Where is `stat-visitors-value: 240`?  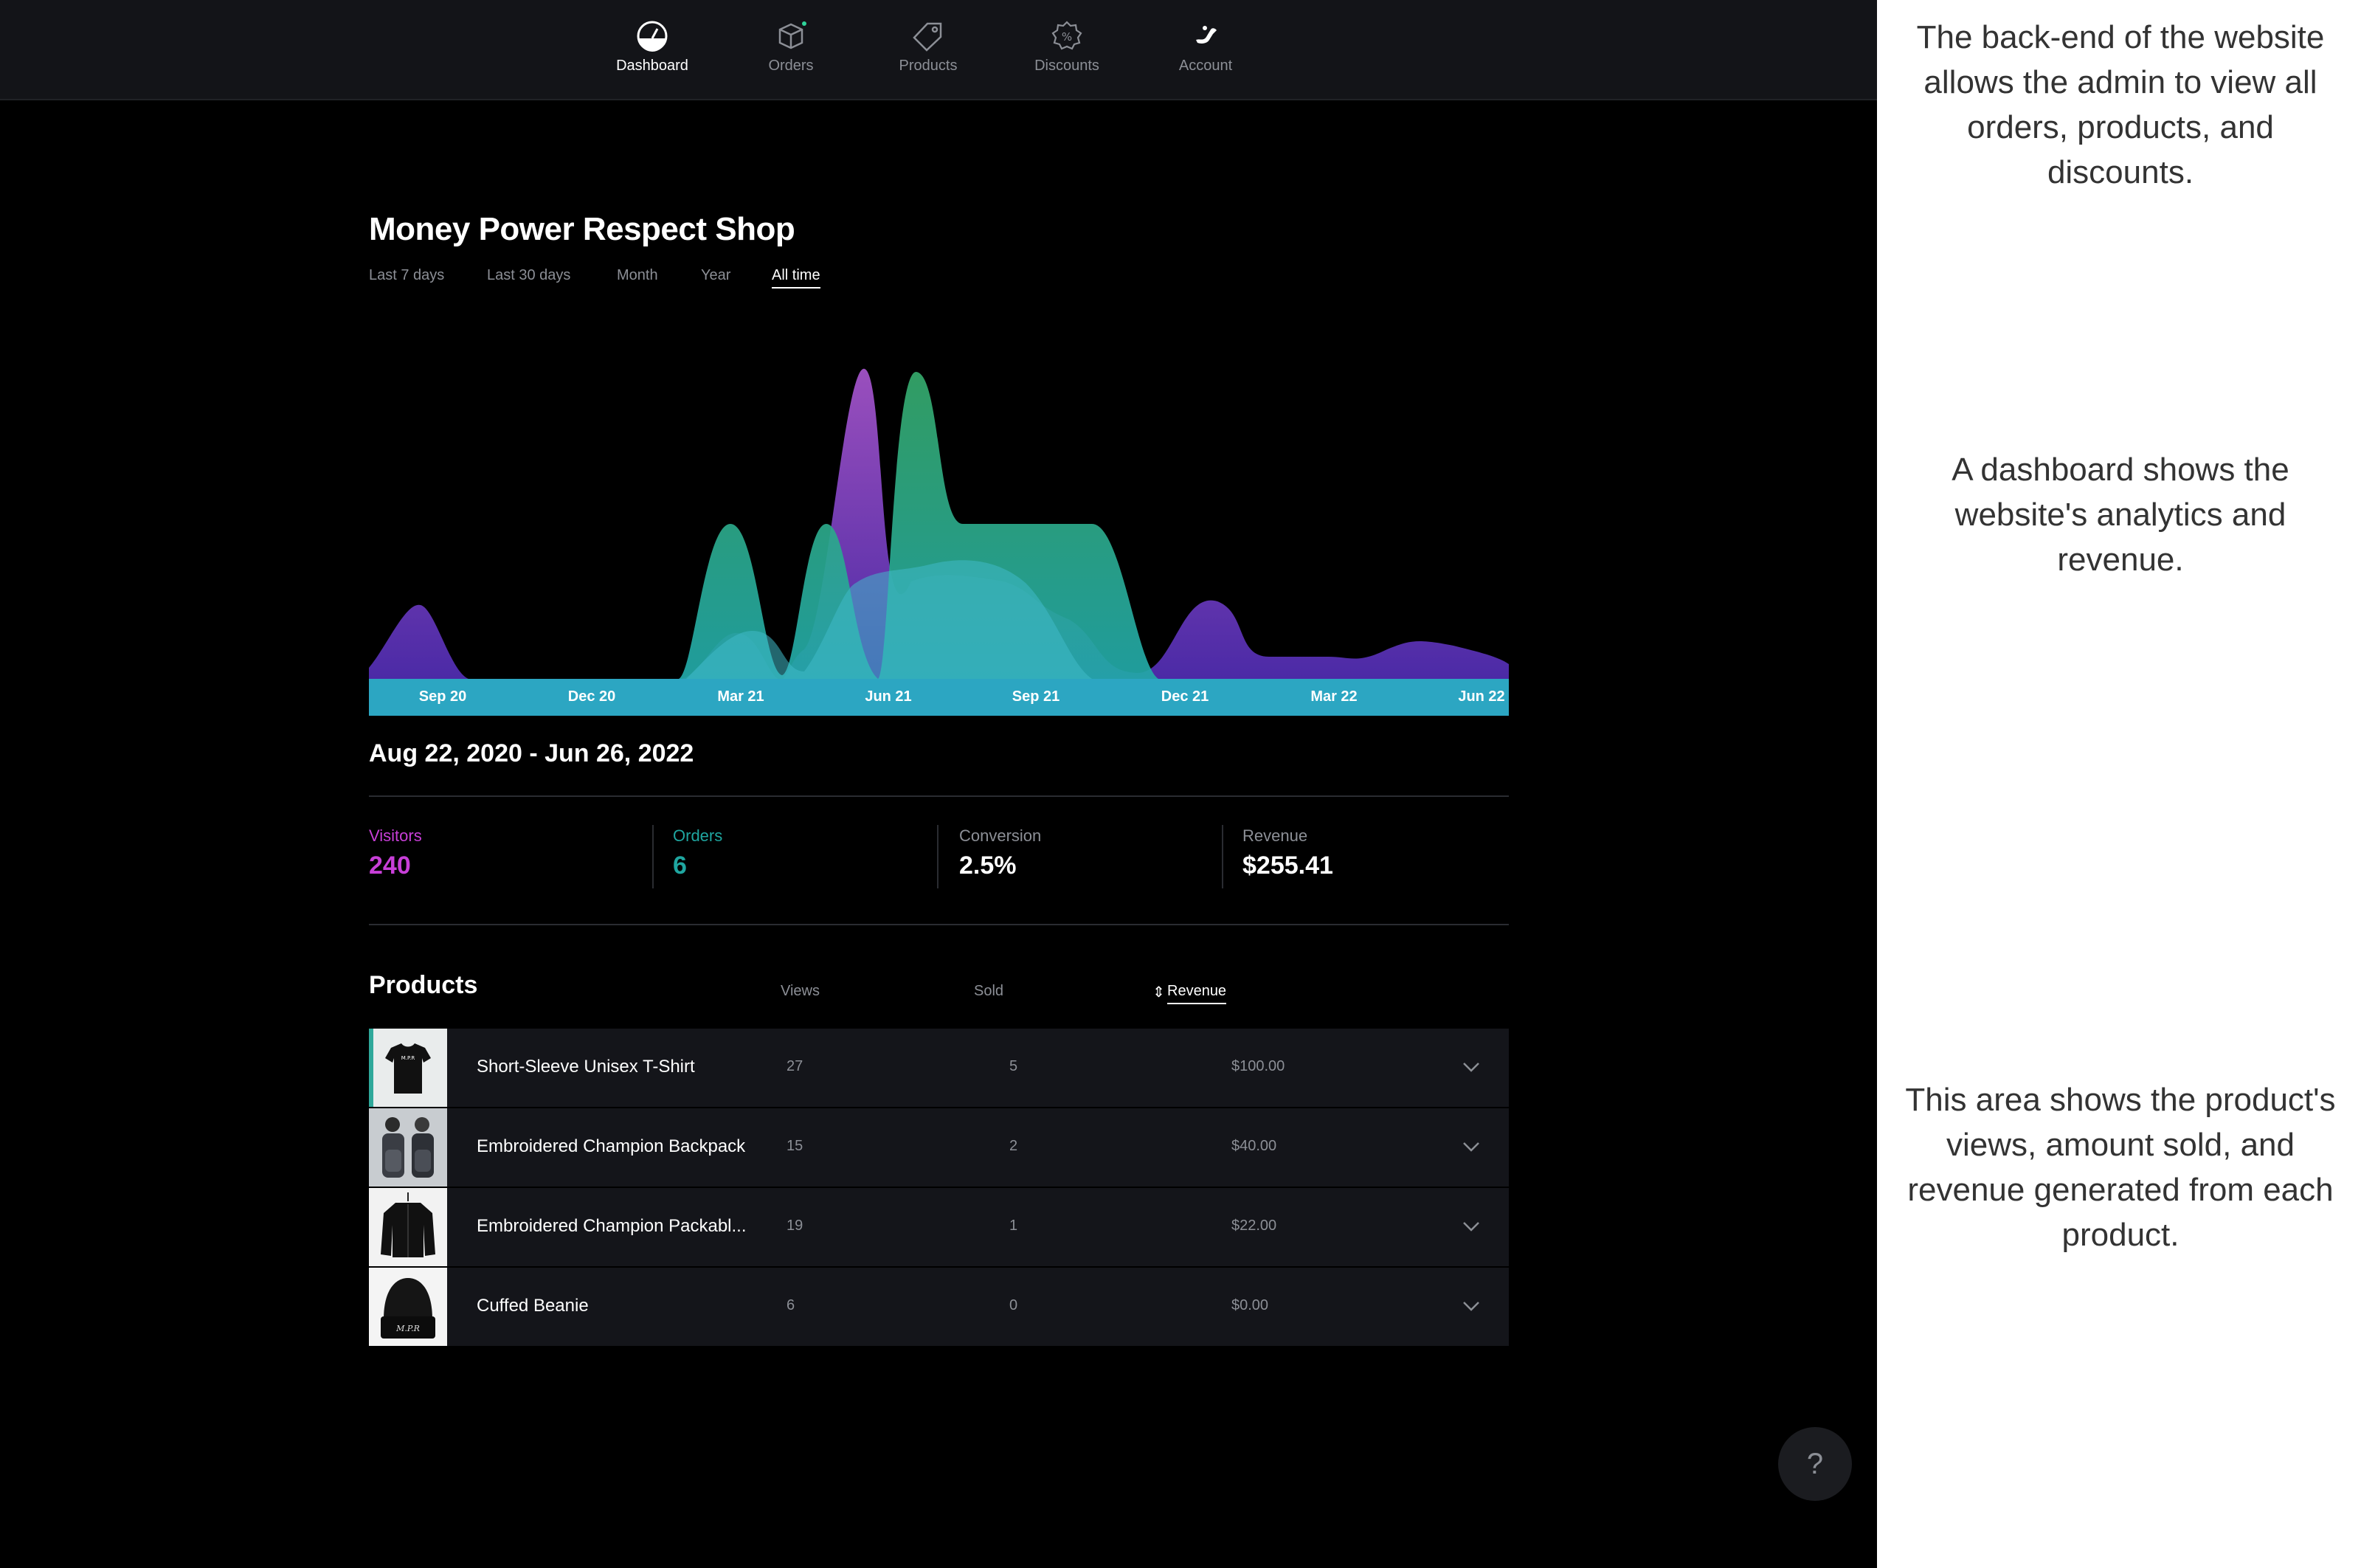 stat-visitors-value: 240 is located at coordinates (390, 866).